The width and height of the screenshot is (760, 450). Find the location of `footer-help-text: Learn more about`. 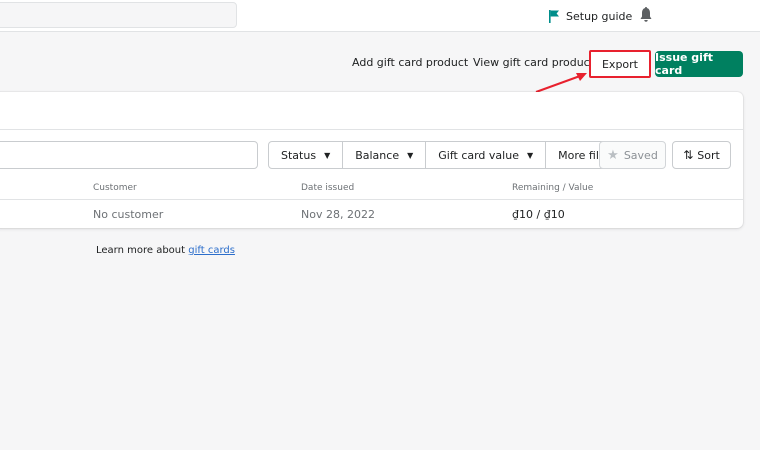

footer-help-text: Learn more about is located at coordinates (142, 250).